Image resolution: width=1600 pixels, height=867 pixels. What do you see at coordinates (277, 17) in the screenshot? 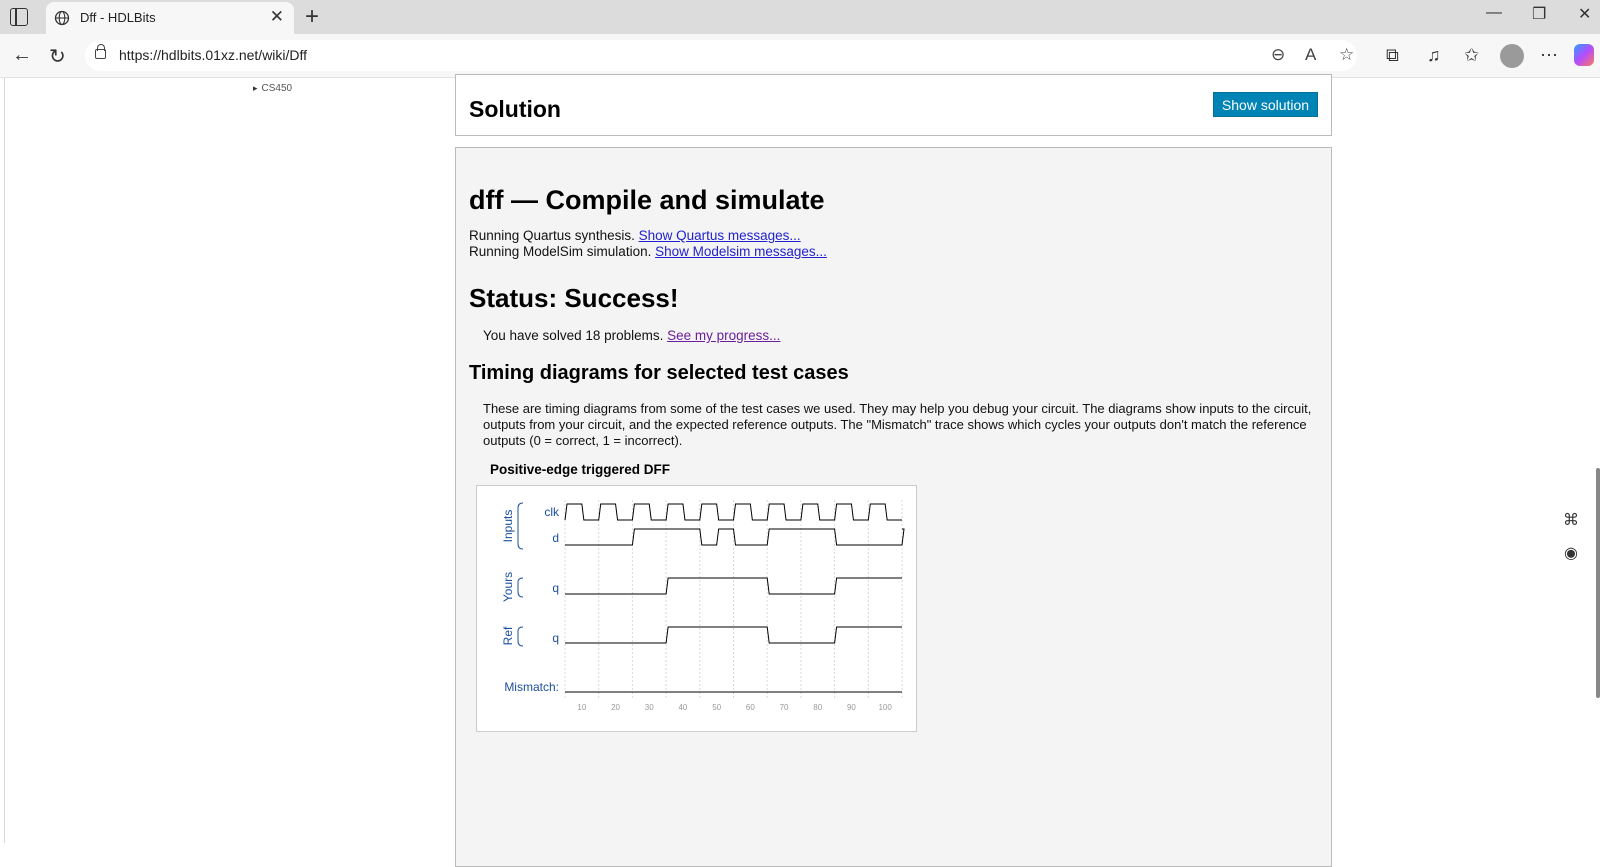
I see `tab-close-icon: ✕` at bounding box center [277, 17].